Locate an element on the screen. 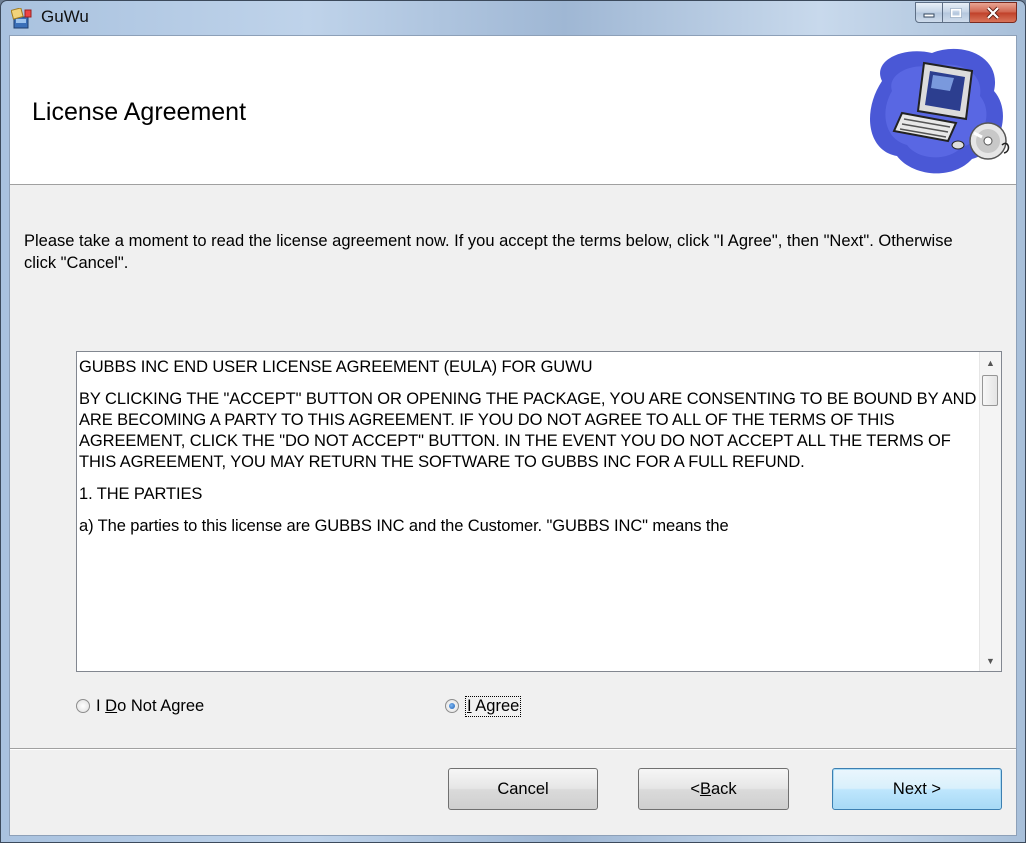 The height and width of the screenshot is (843, 1026). next-button: Next > is located at coordinates (917, 789).